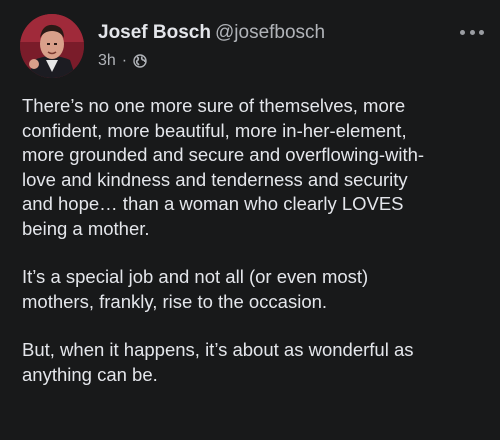 This screenshot has width=500, height=440. Describe the element at coordinates (140, 61) in the screenshot. I see `globe-icon` at that location.